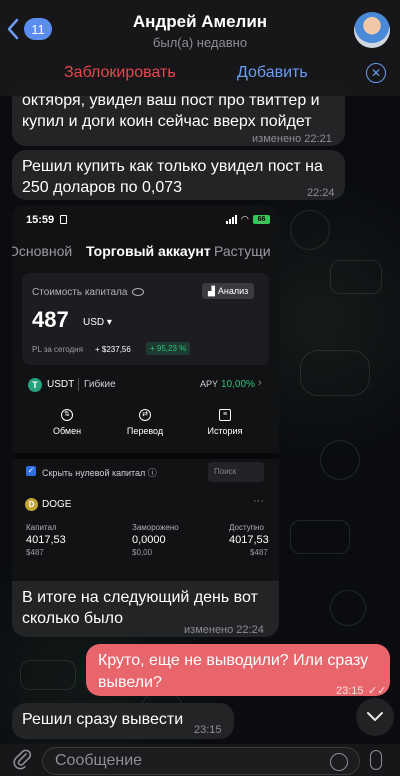 The image size is (400, 776). What do you see at coordinates (145, 386) in the screenshot?
I see `usdt-row: T USDT Гибкие APY 10,00% ›` at bounding box center [145, 386].